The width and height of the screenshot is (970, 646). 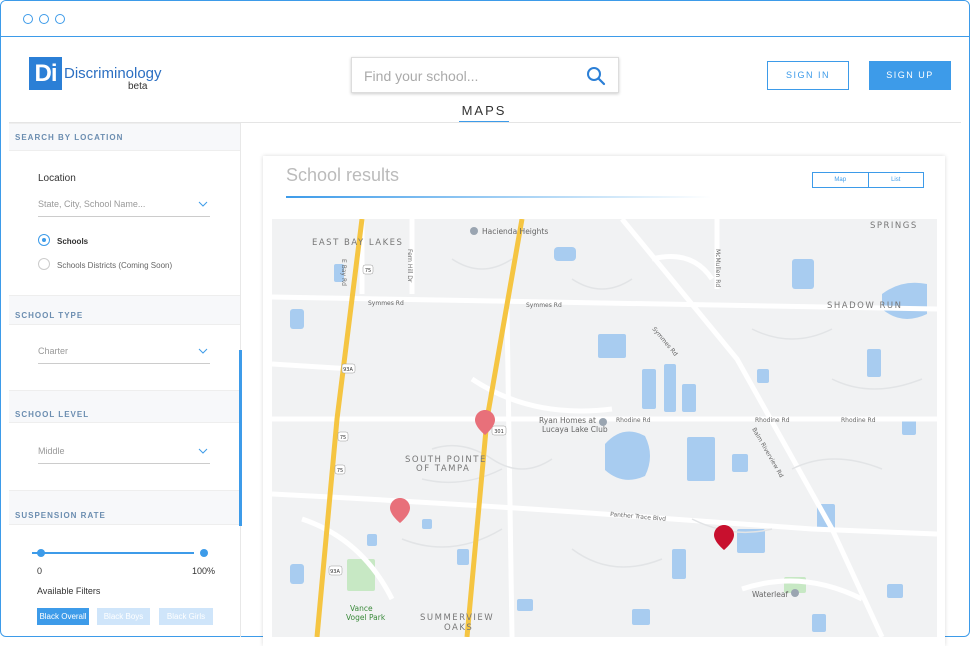 What do you see at coordinates (409, 266) in the screenshot?
I see `label-fern-hill: Fern Hill Dr` at bounding box center [409, 266].